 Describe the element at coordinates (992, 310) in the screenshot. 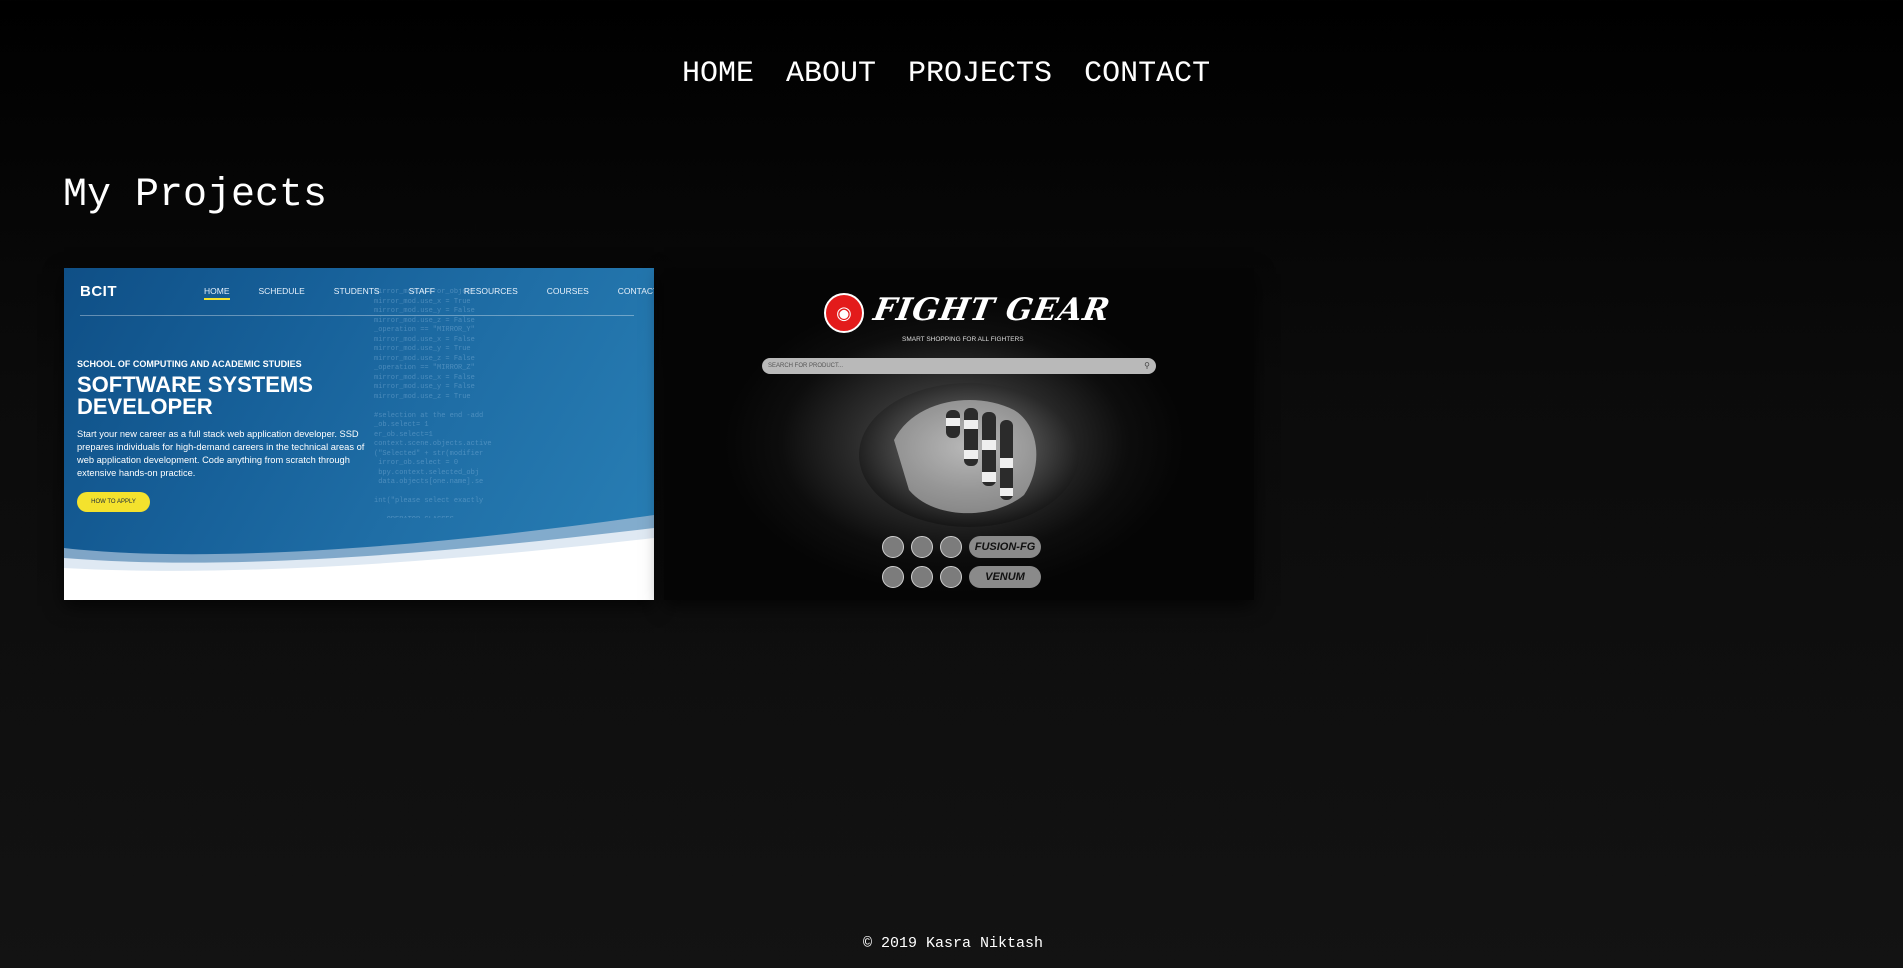

I see `fight-gear-brand: FIGHT GEAR` at that location.